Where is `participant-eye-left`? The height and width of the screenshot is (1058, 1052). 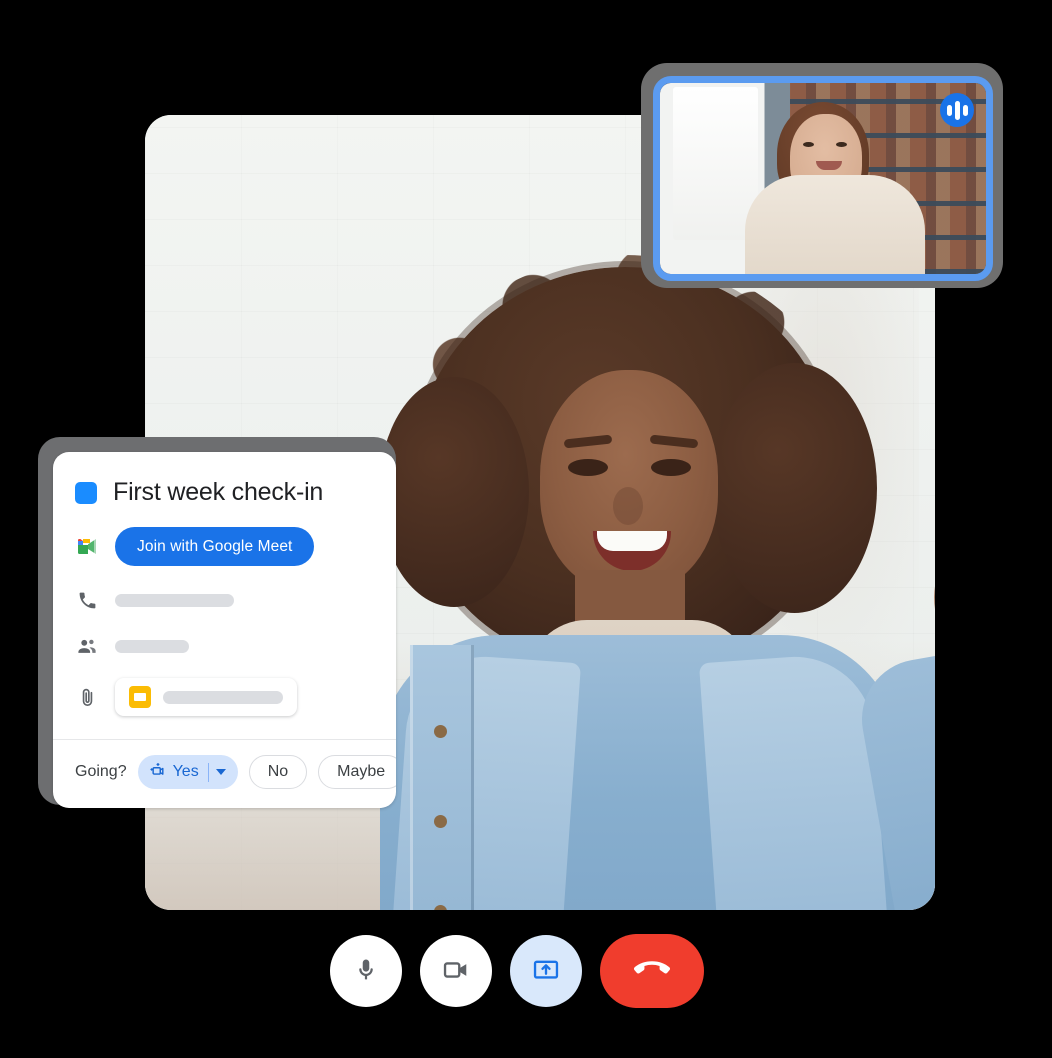 participant-eye-left is located at coordinates (588, 467).